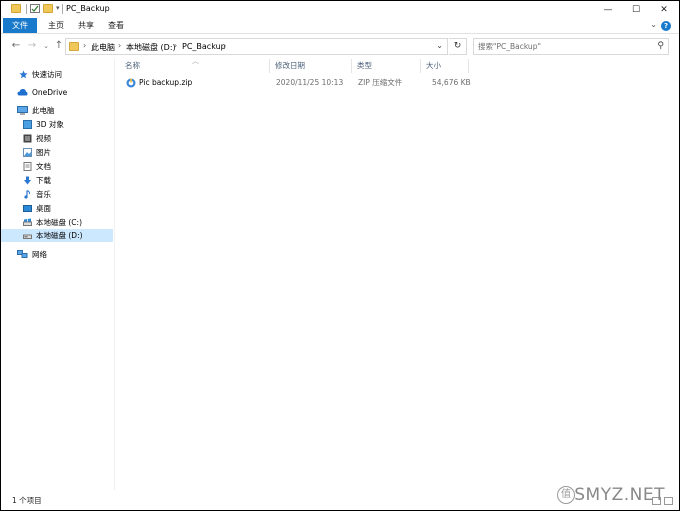 Image resolution: width=680 pixels, height=511 pixels. Describe the element at coordinates (451, 82) in the screenshot. I see `file-size: 54,676 KB` at that location.